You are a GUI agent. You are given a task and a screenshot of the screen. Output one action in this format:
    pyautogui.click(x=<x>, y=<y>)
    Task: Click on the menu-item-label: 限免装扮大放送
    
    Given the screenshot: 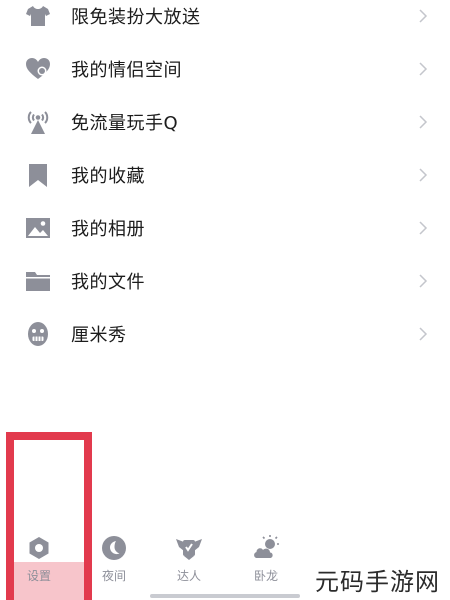 What is the action you would take?
    pyautogui.click(x=136, y=17)
    